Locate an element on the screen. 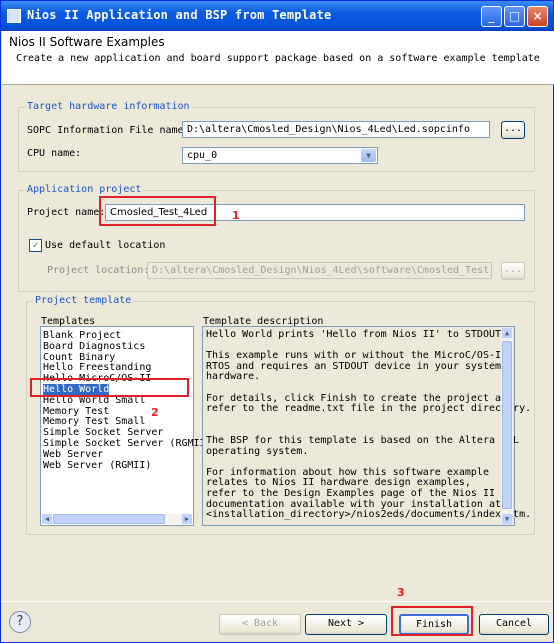  back-button: < Back is located at coordinates (260, 624).